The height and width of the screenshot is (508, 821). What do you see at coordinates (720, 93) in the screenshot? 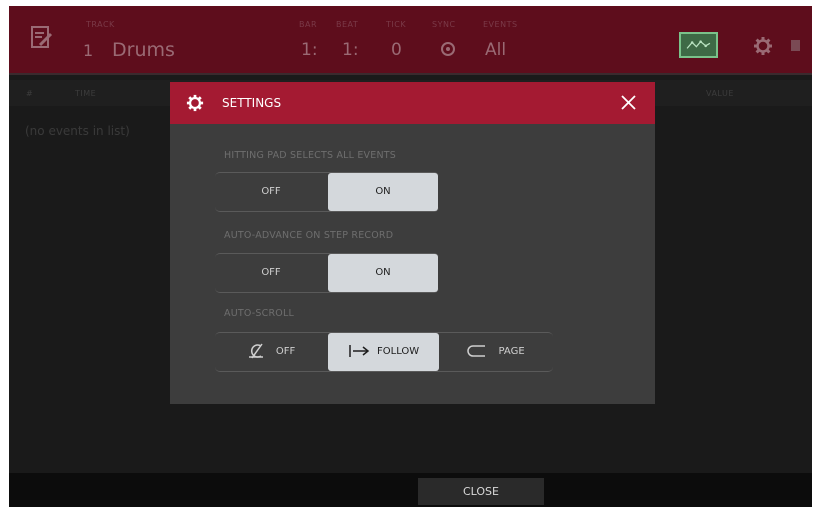
I see `column-value: VALUE` at bounding box center [720, 93].